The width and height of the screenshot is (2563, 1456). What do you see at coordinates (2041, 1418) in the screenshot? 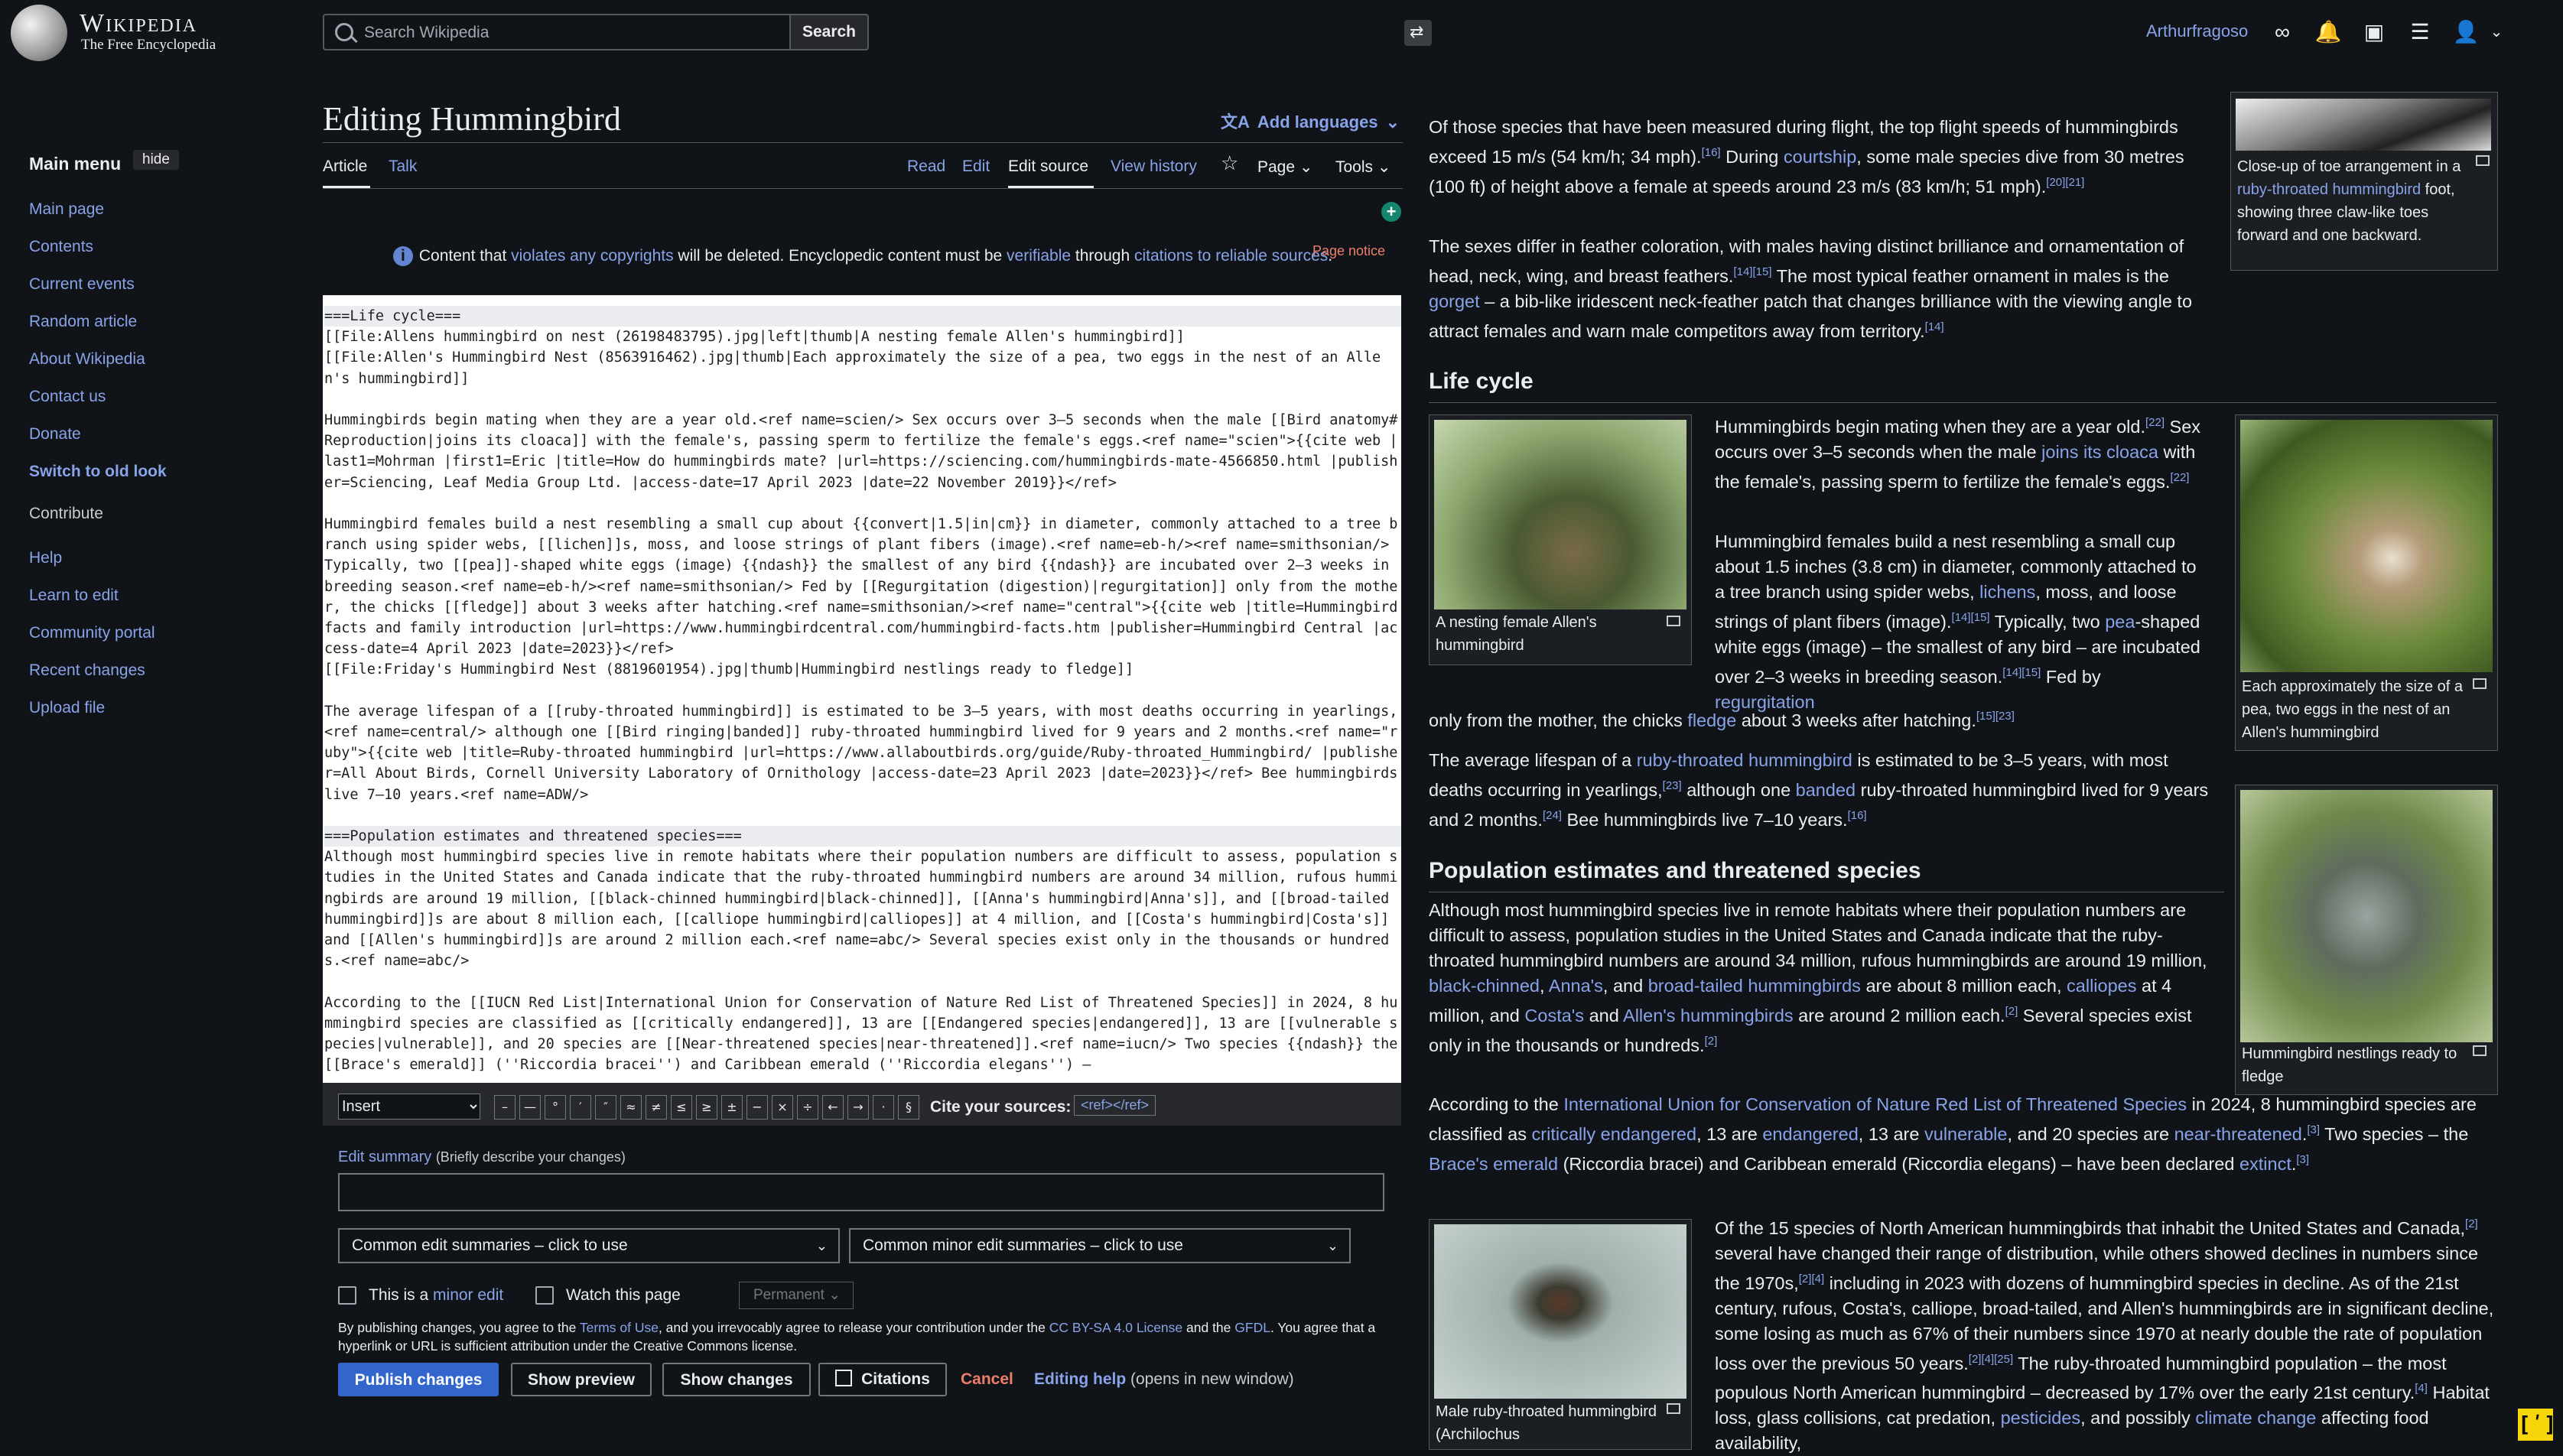
I see `pesticides-link: pesticides` at bounding box center [2041, 1418].